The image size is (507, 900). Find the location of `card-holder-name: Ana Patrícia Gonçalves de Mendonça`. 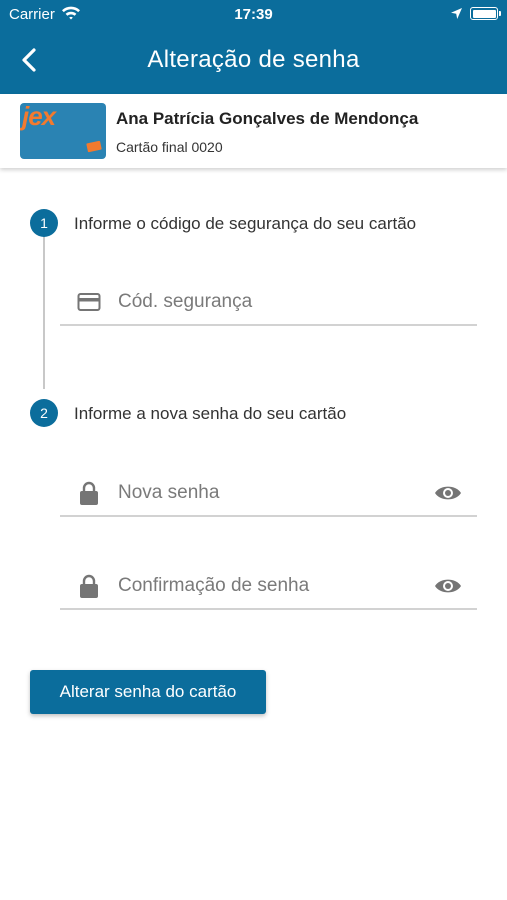

card-holder-name: Ana Patrícia Gonçalves de Mendonça is located at coordinates (267, 118).